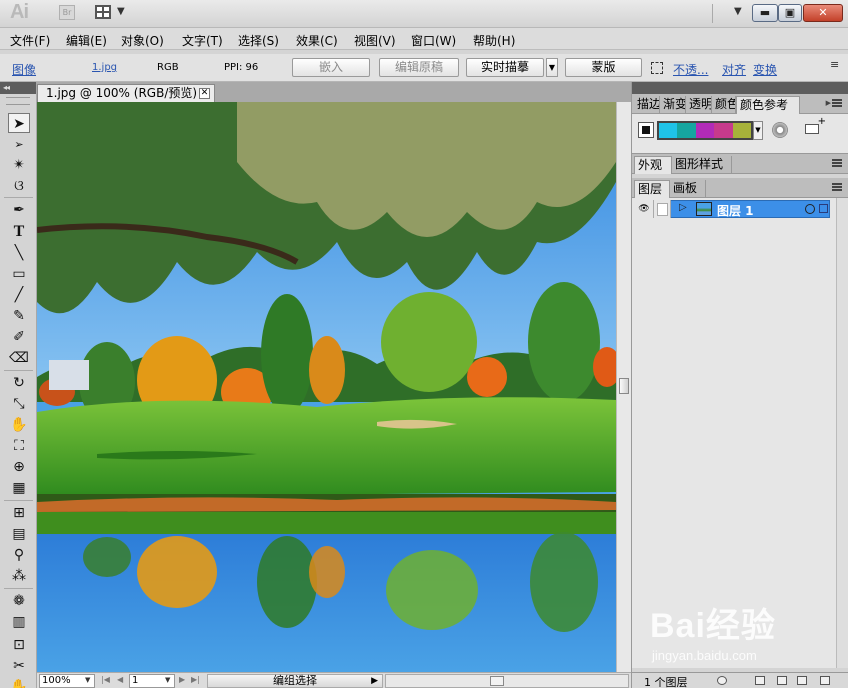 This screenshot has width=848, height=688. I want to click on harmony-colors-bar, so click(705, 130).